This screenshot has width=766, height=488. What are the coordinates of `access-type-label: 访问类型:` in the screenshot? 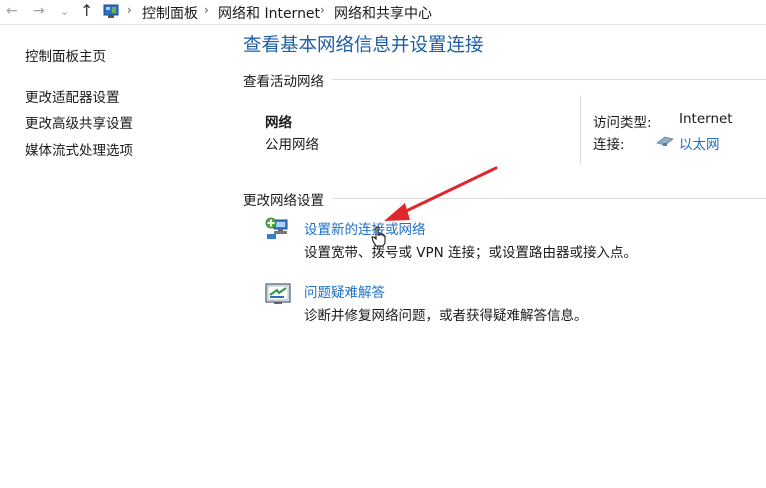 It's located at (622, 123).